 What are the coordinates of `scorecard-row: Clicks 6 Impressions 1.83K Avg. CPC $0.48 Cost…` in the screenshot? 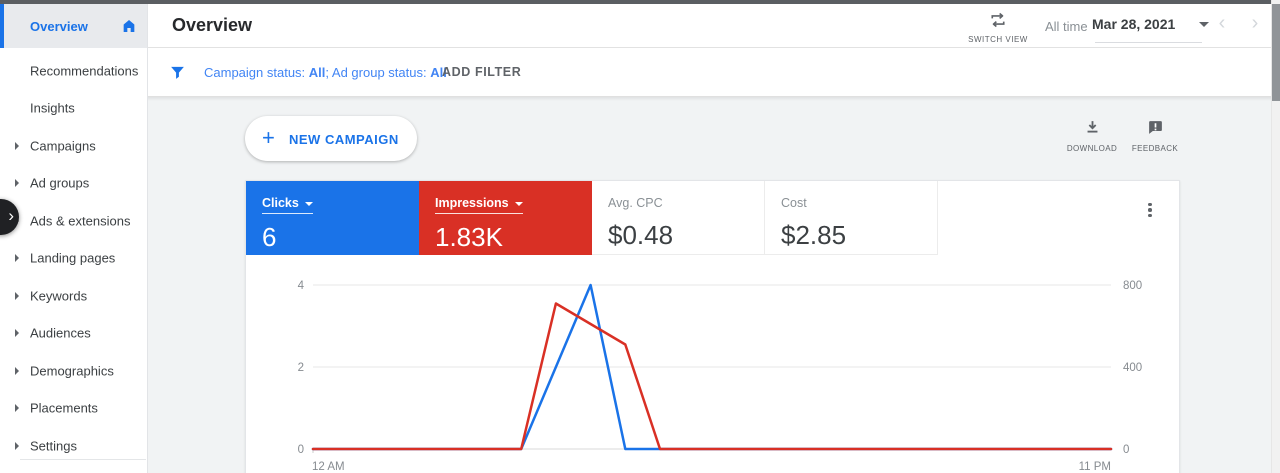 It's located at (712, 218).